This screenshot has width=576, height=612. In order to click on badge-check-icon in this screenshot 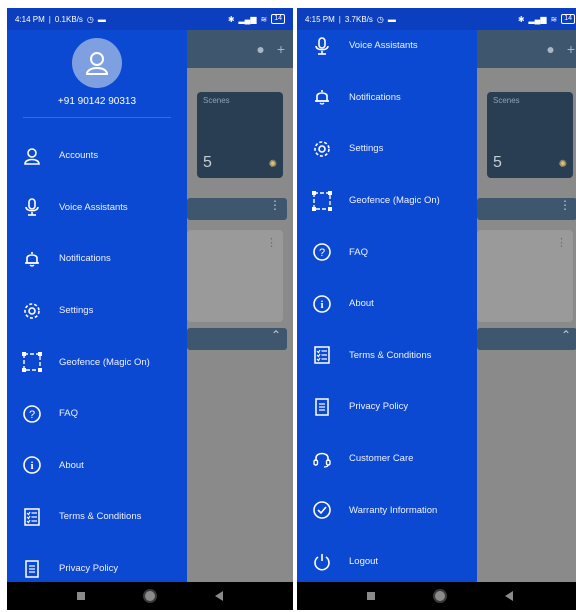, I will do `click(322, 510)`.